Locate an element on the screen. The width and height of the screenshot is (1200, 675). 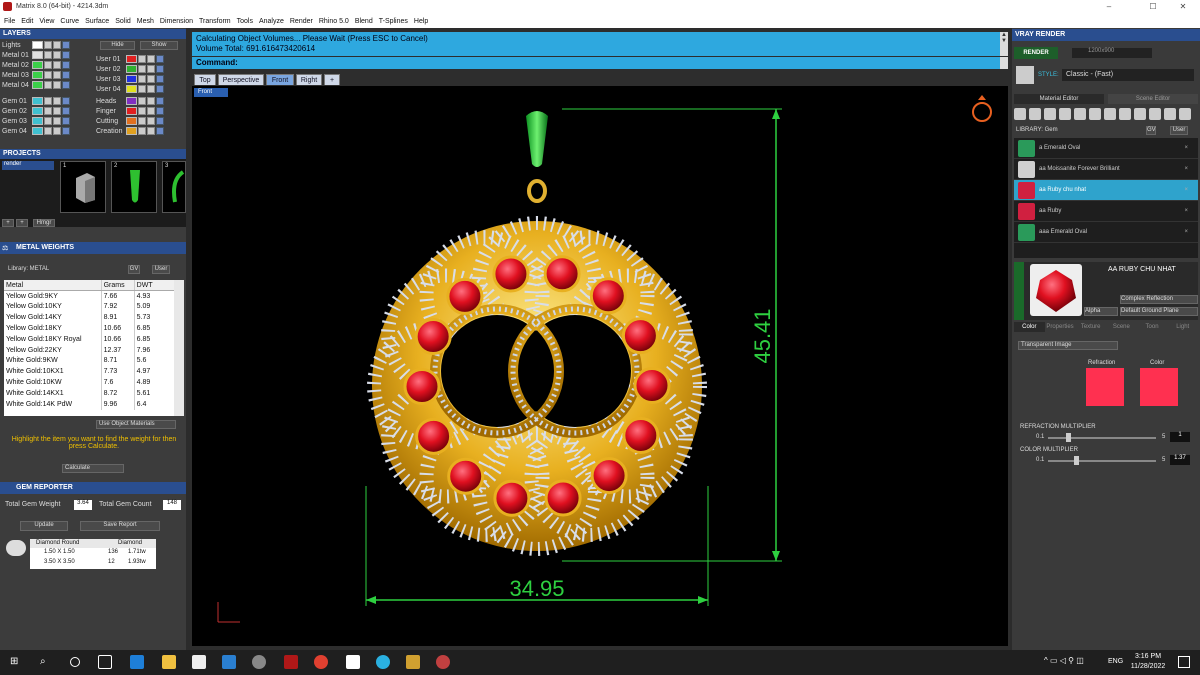
material-item: aa Ruby × is located at coordinates (1106, 211).